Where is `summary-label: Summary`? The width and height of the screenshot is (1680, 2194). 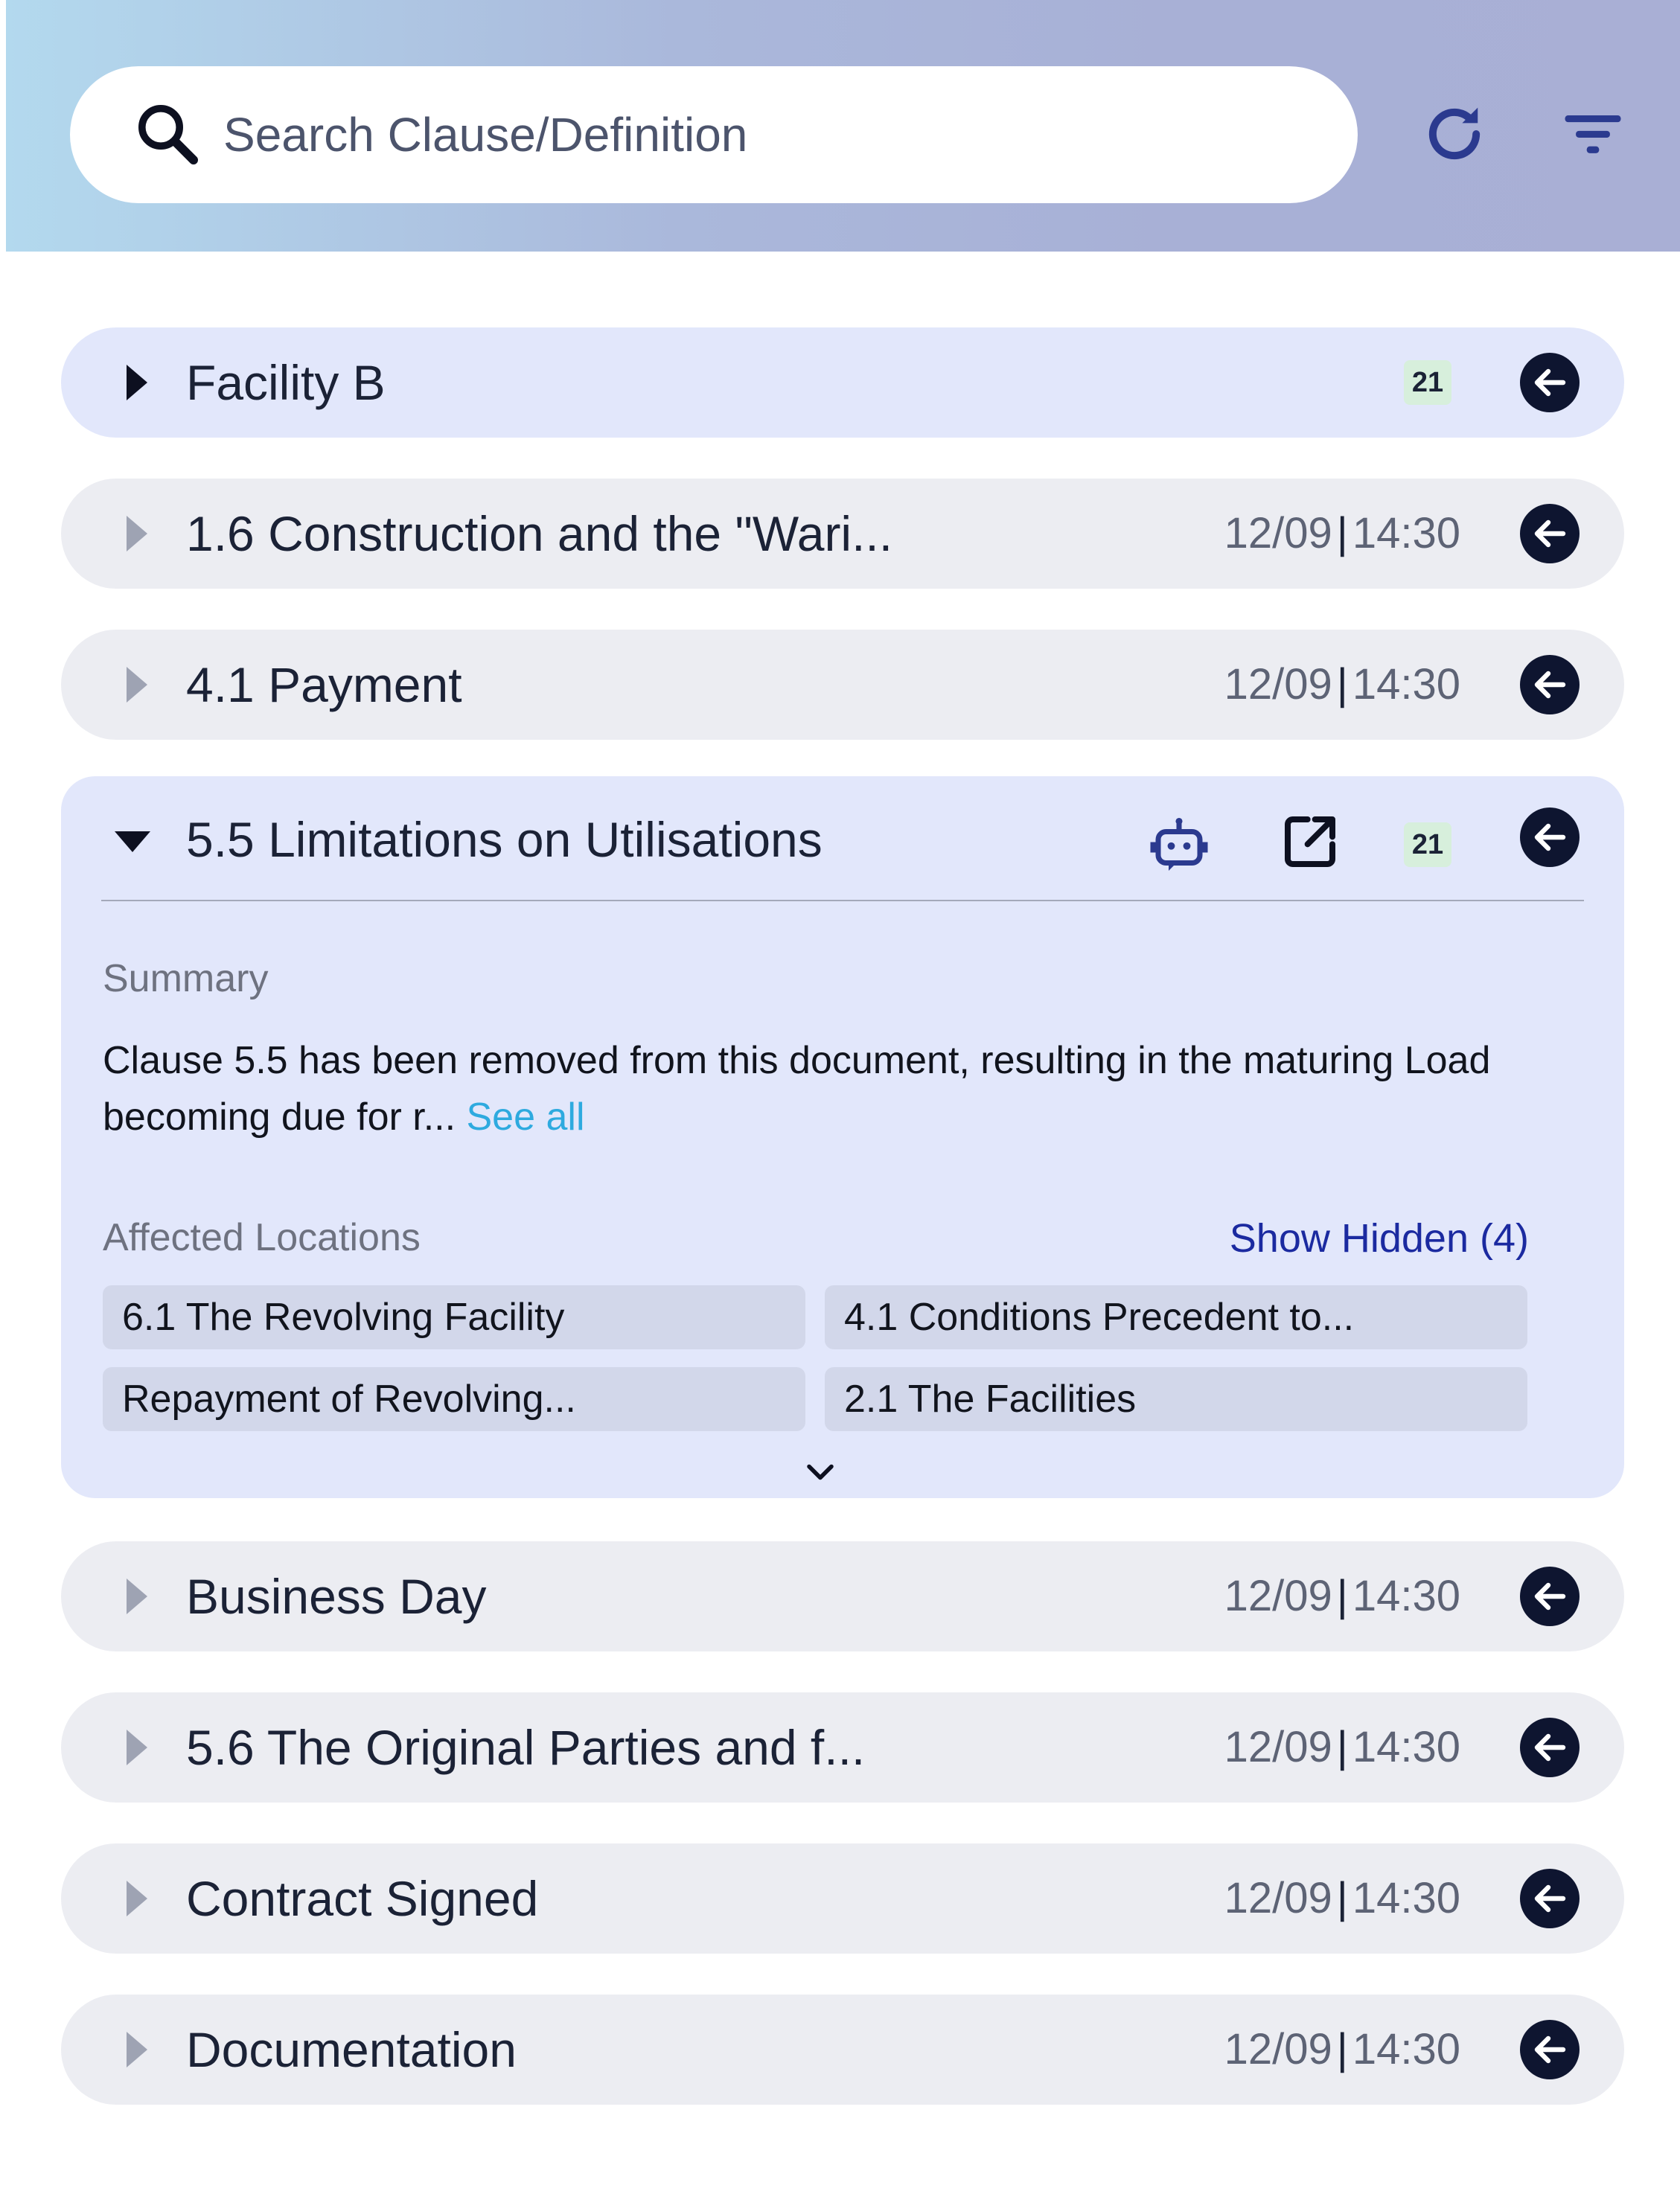 summary-label: Summary is located at coordinates (186, 978).